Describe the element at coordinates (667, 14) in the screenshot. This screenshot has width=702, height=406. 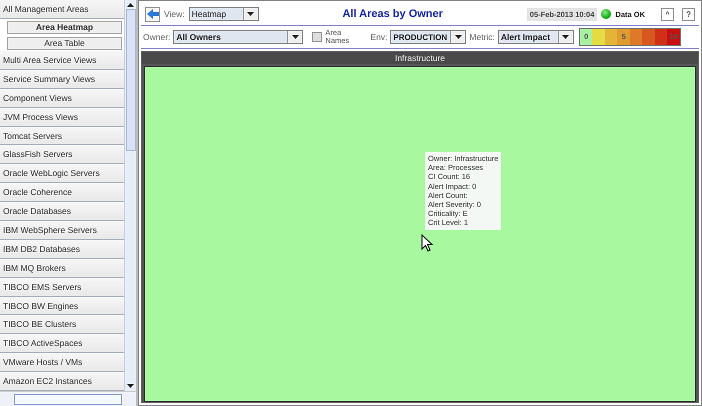
I see `toolbar-button: ^` at that location.